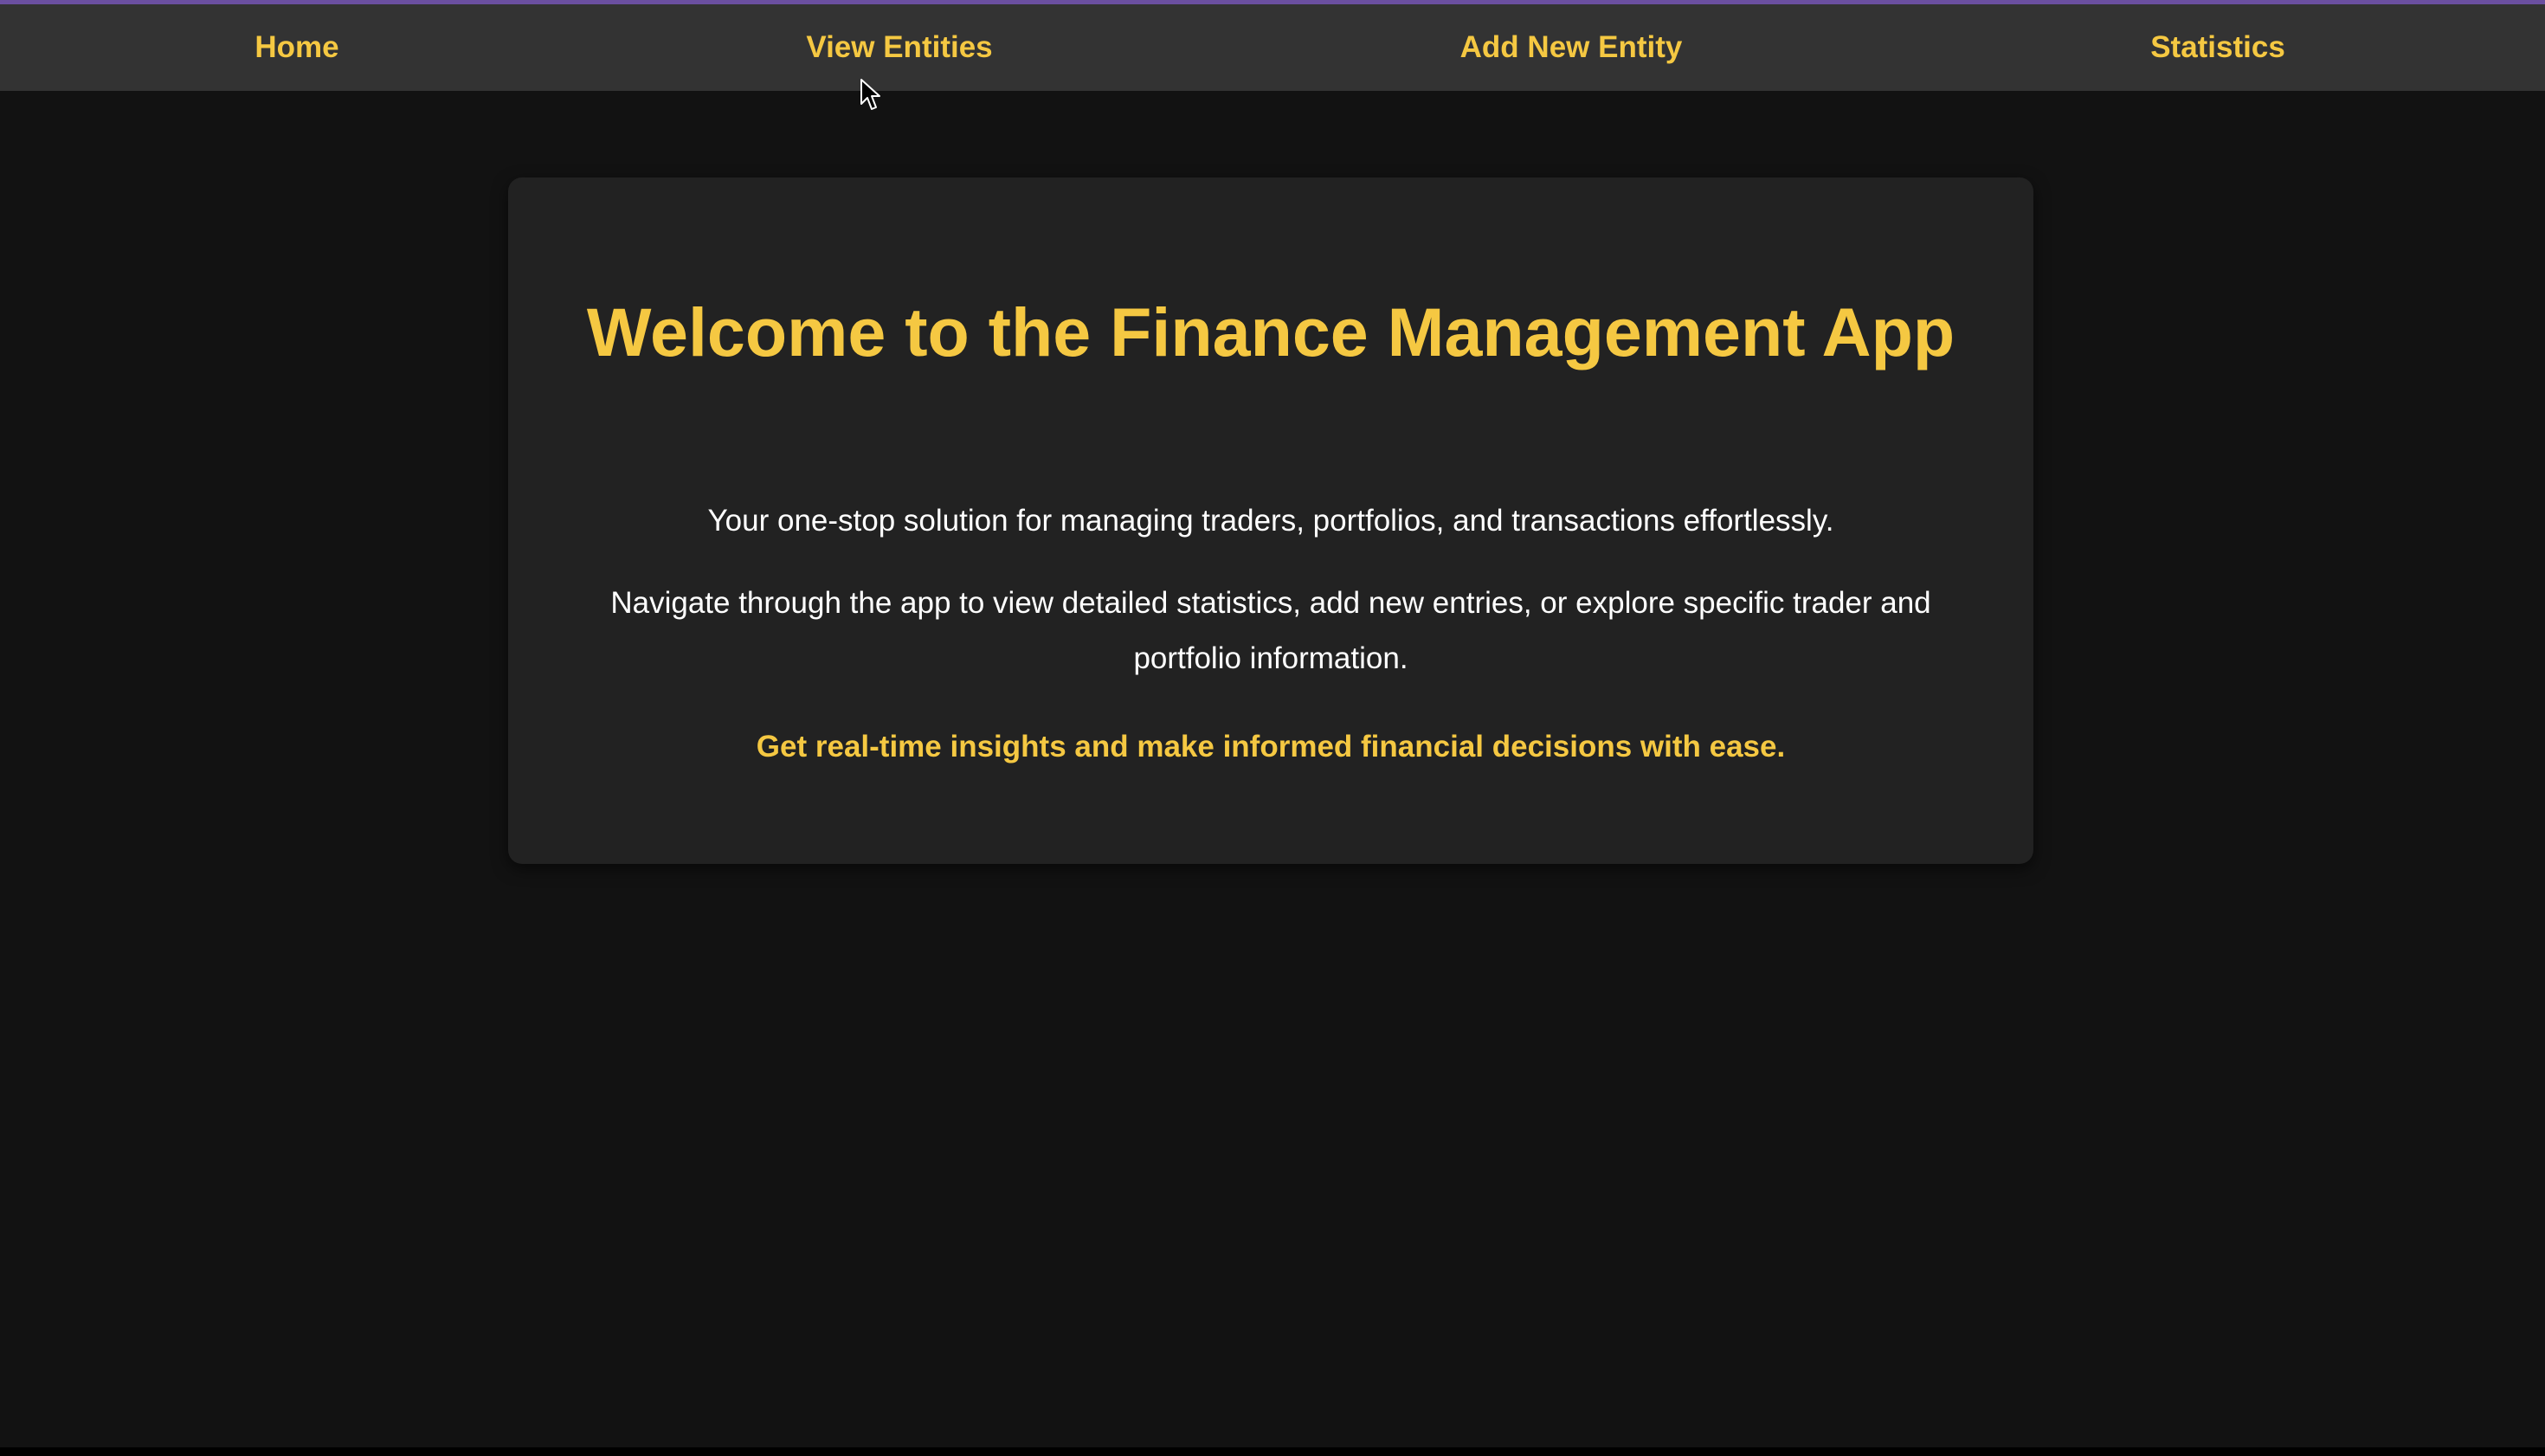  Describe the element at coordinates (2218, 47) in the screenshot. I see `nav-statistics-link: Statistics` at that location.